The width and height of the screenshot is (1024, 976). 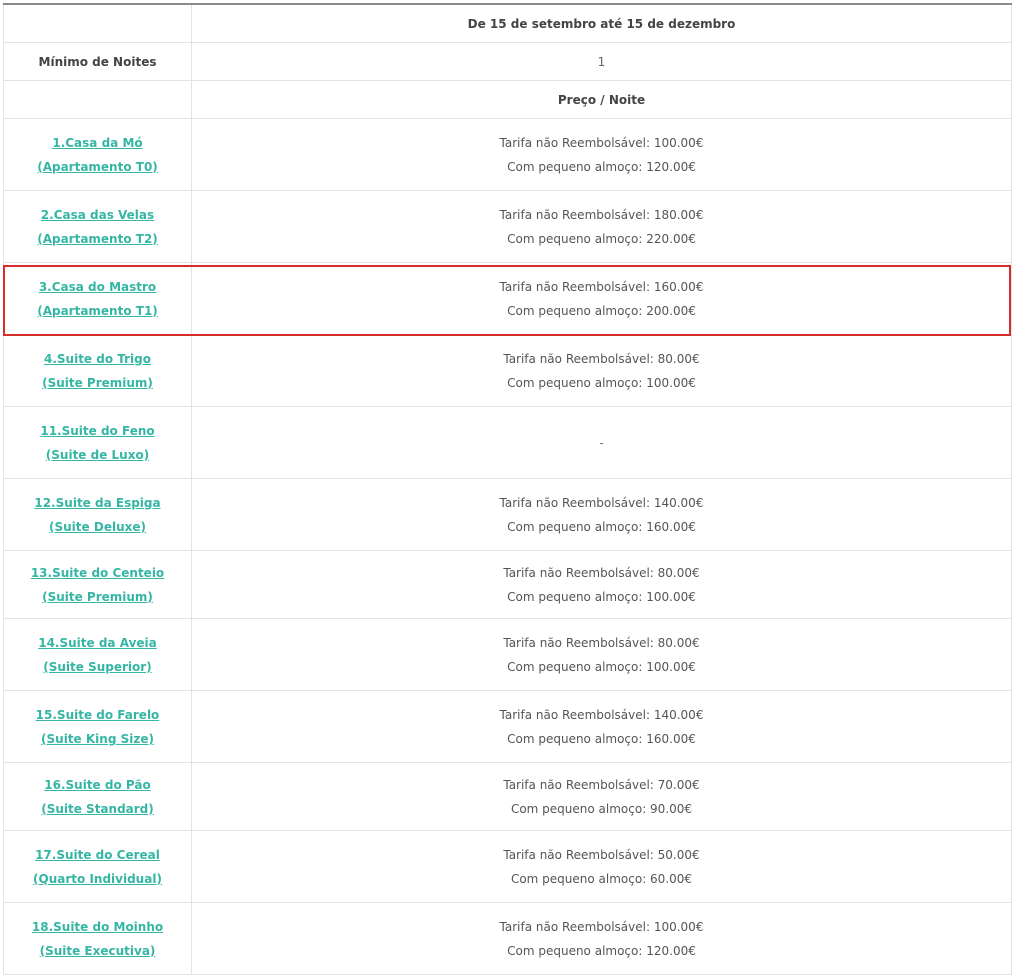 What do you see at coordinates (601, 784) in the screenshot?
I see `rate-non-refundable: Tarifa não Reembolsável: 70.00€` at bounding box center [601, 784].